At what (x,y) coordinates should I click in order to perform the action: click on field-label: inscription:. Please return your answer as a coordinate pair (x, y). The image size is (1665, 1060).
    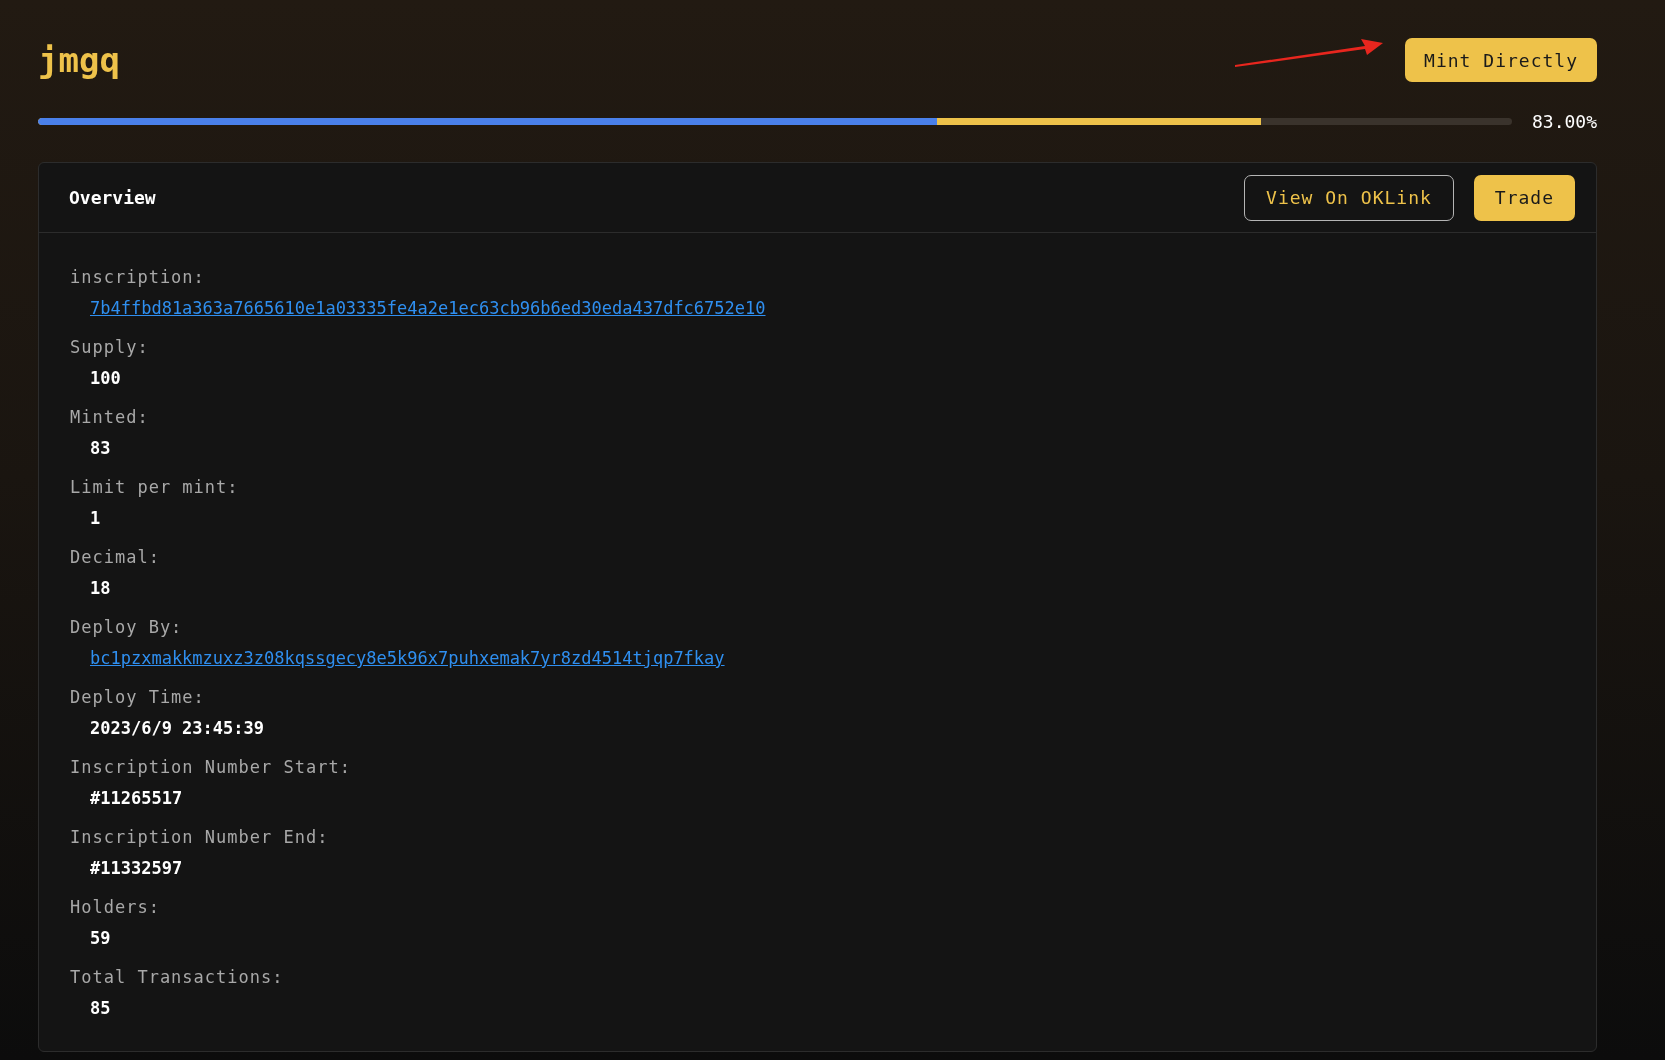
    Looking at the image, I should click on (138, 277).